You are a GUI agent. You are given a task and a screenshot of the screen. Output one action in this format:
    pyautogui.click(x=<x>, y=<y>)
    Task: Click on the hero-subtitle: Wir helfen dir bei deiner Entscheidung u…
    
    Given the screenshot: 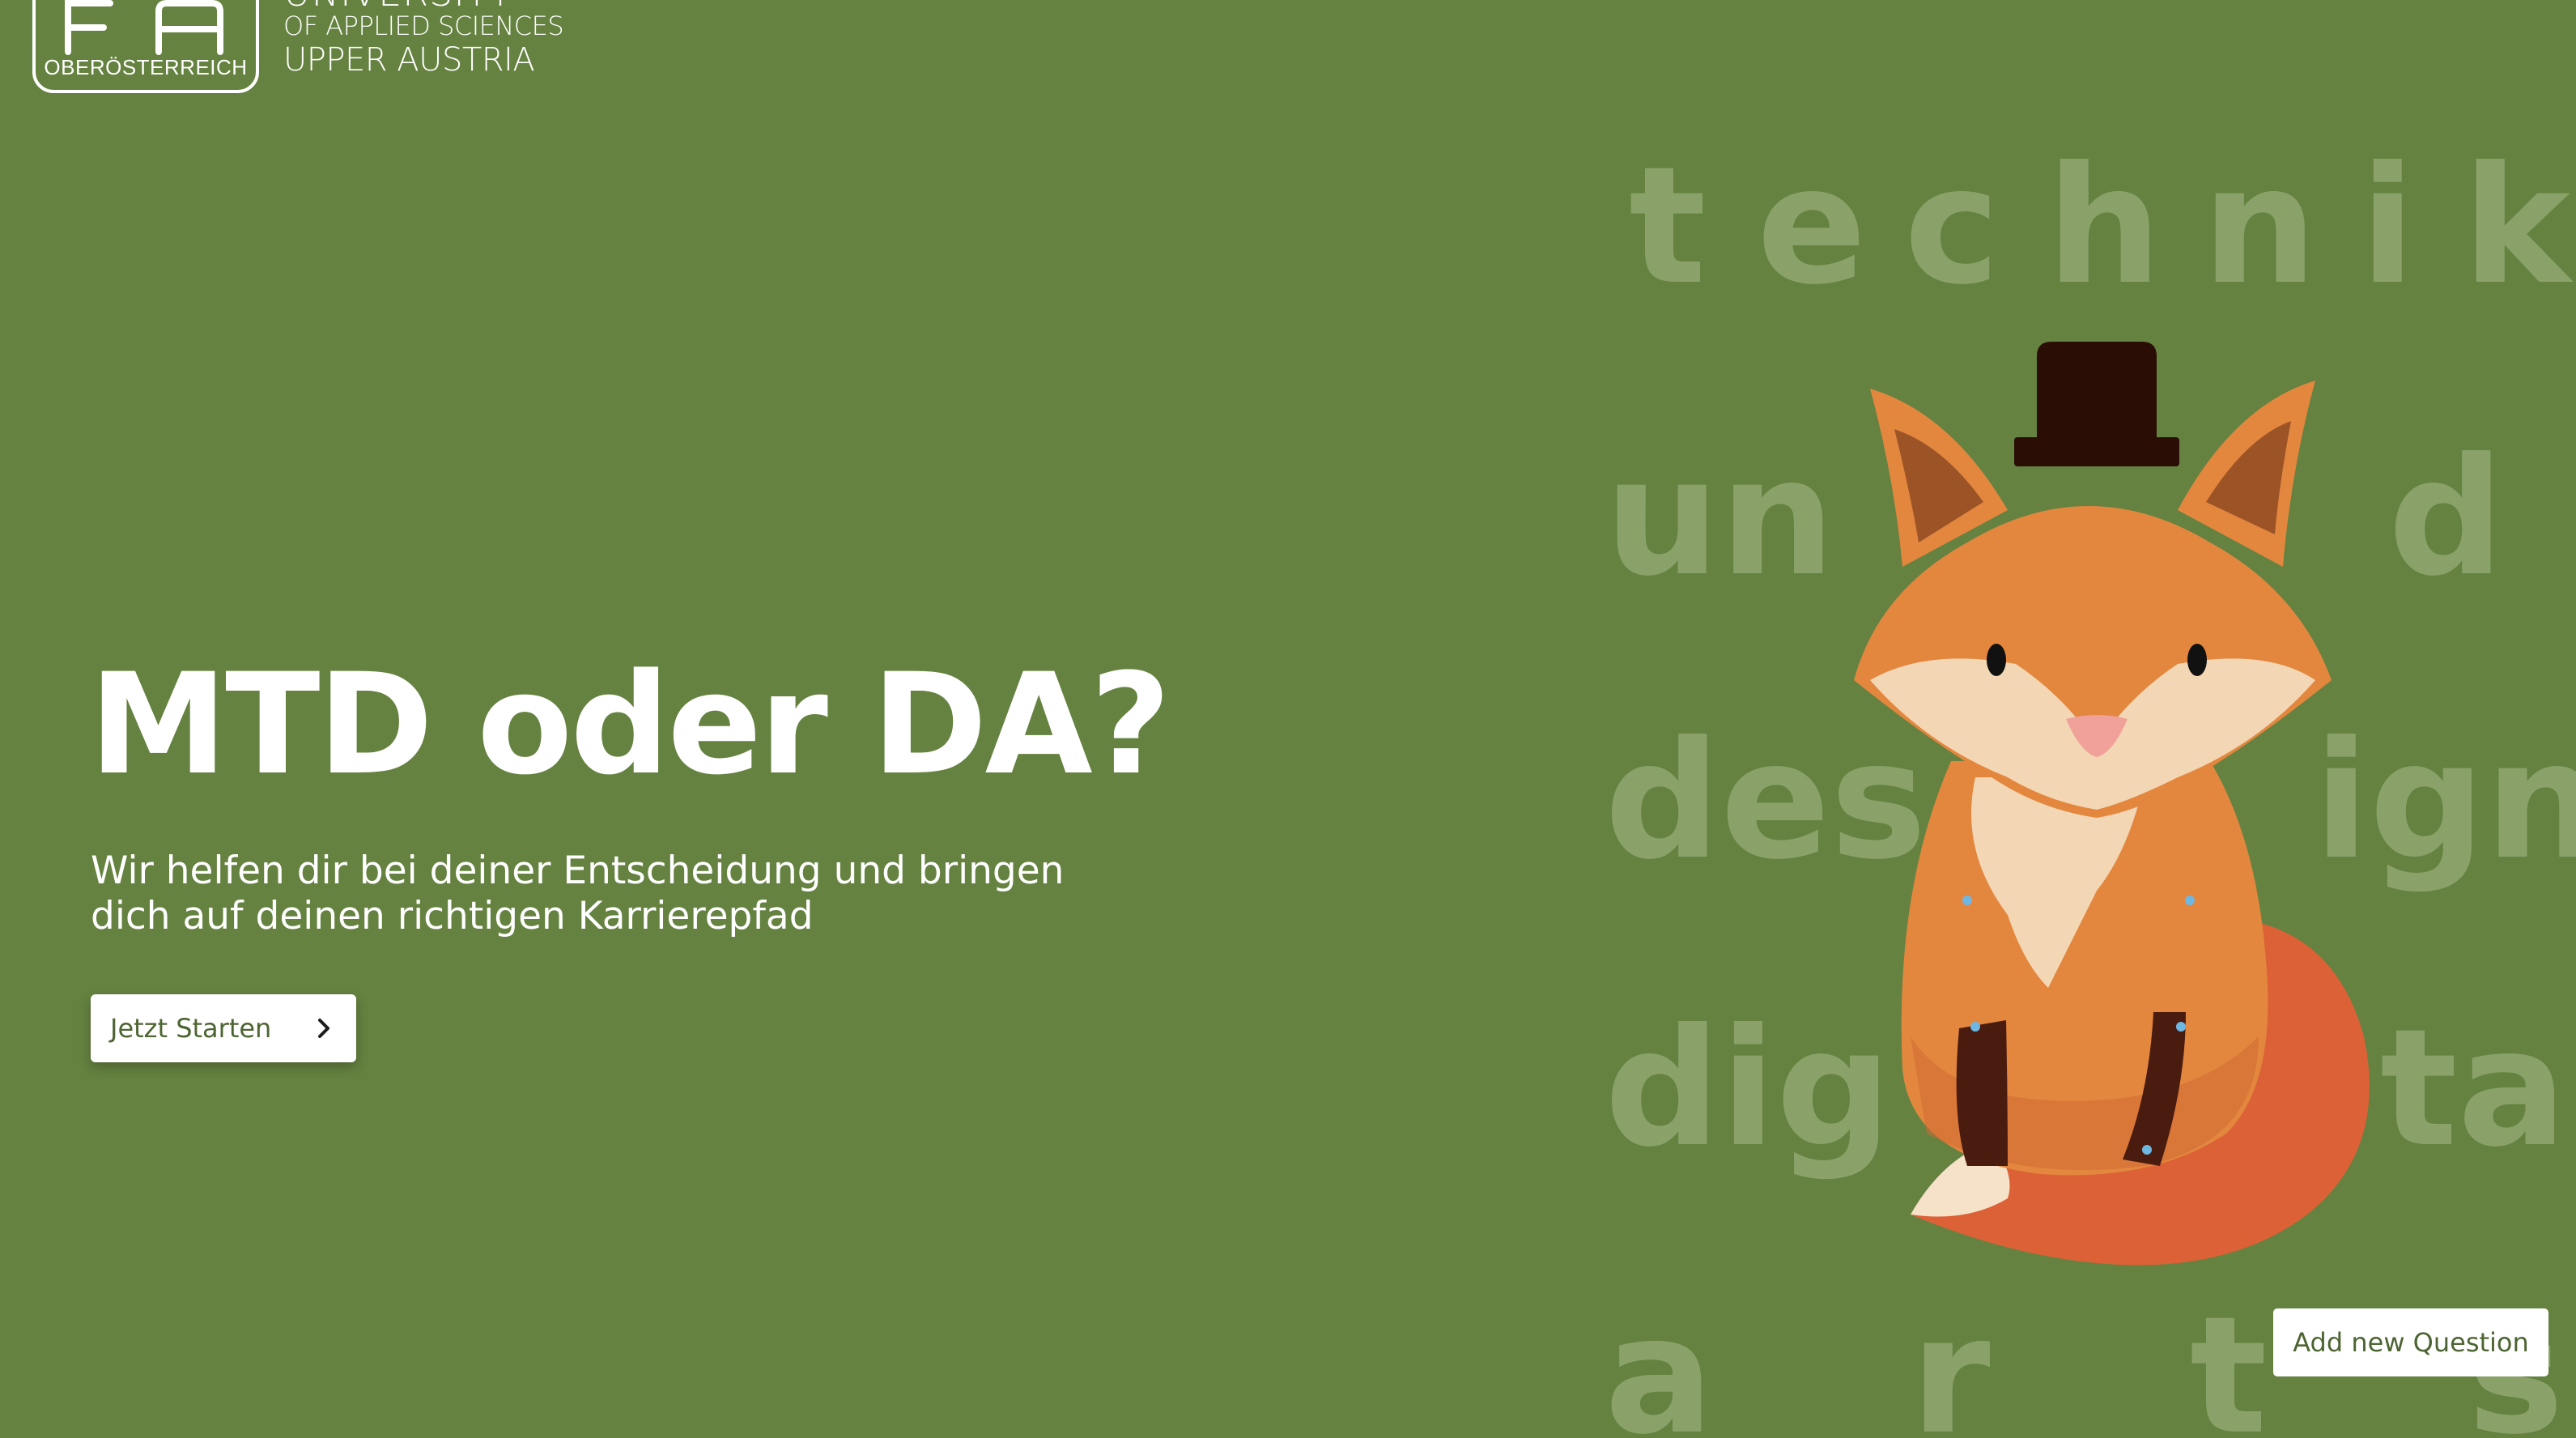 What is the action you would take?
    pyautogui.click(x=578, y=893)
    